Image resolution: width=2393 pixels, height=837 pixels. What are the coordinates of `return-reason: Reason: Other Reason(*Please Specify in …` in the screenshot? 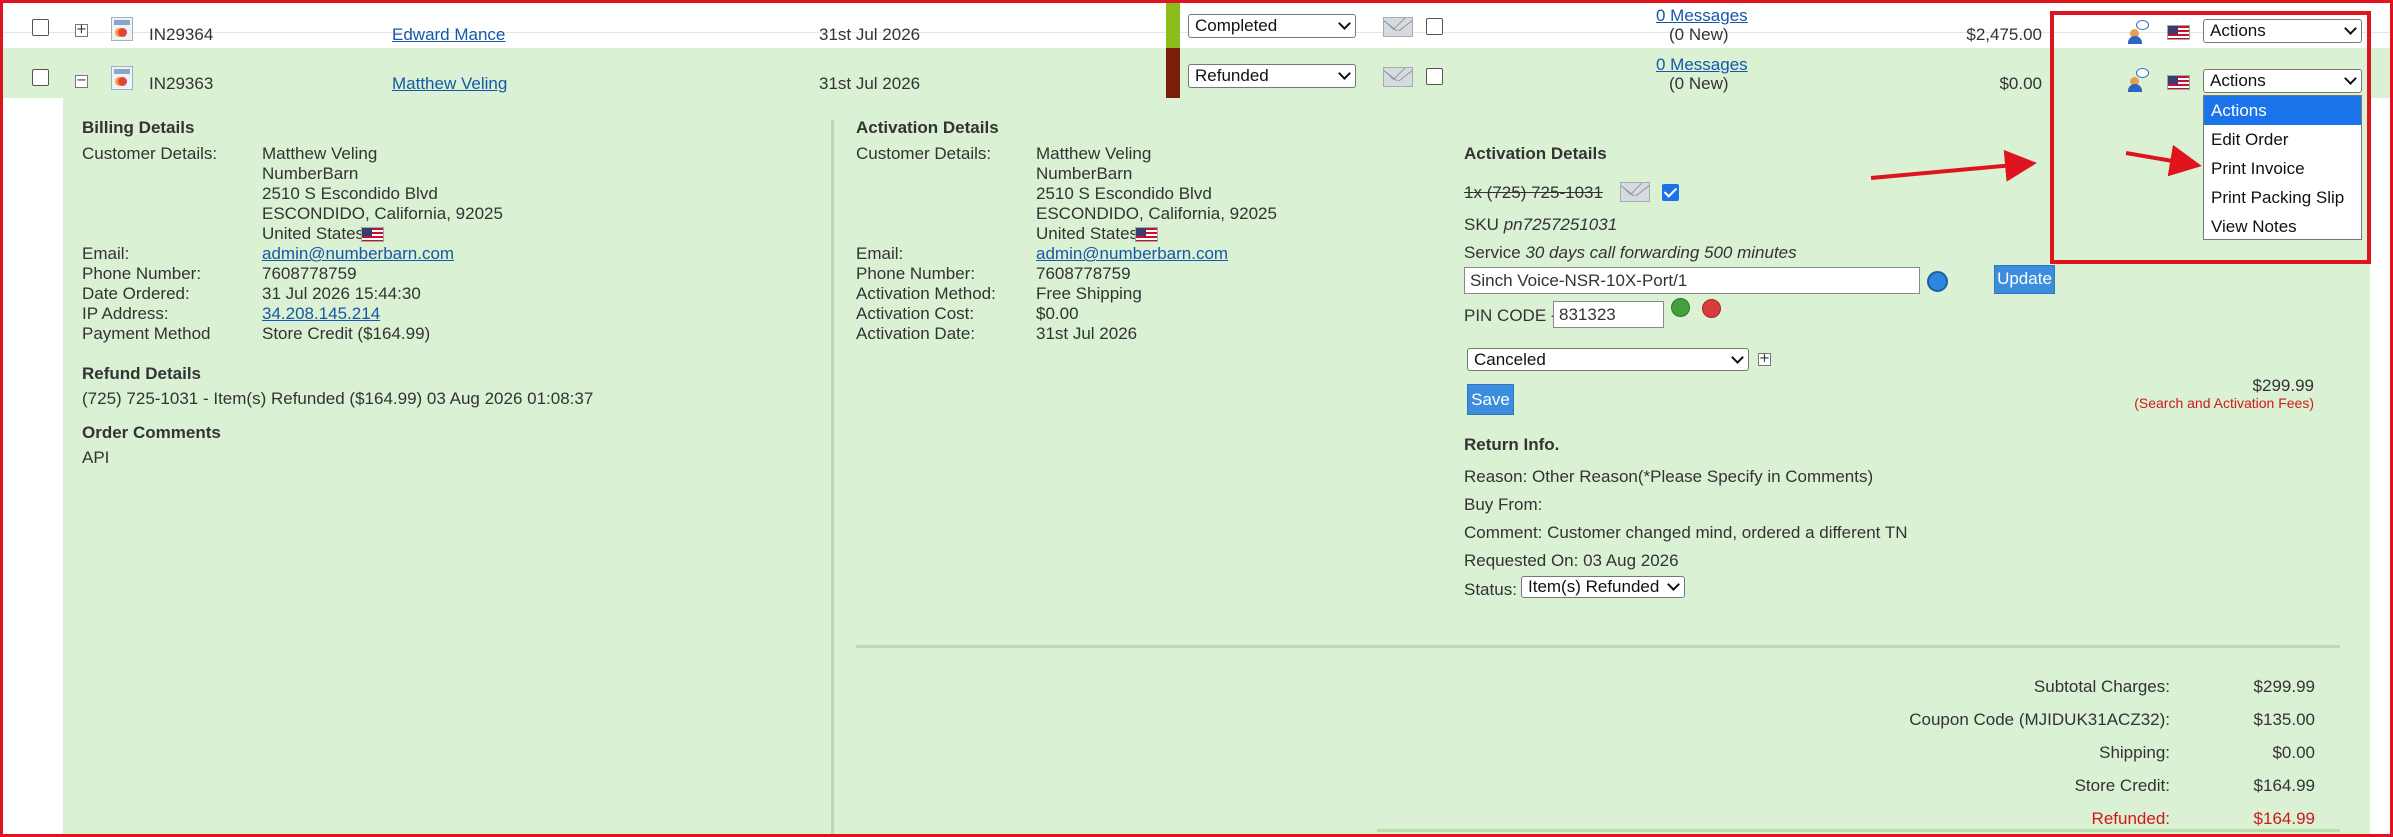 It's located at (1669, 476).